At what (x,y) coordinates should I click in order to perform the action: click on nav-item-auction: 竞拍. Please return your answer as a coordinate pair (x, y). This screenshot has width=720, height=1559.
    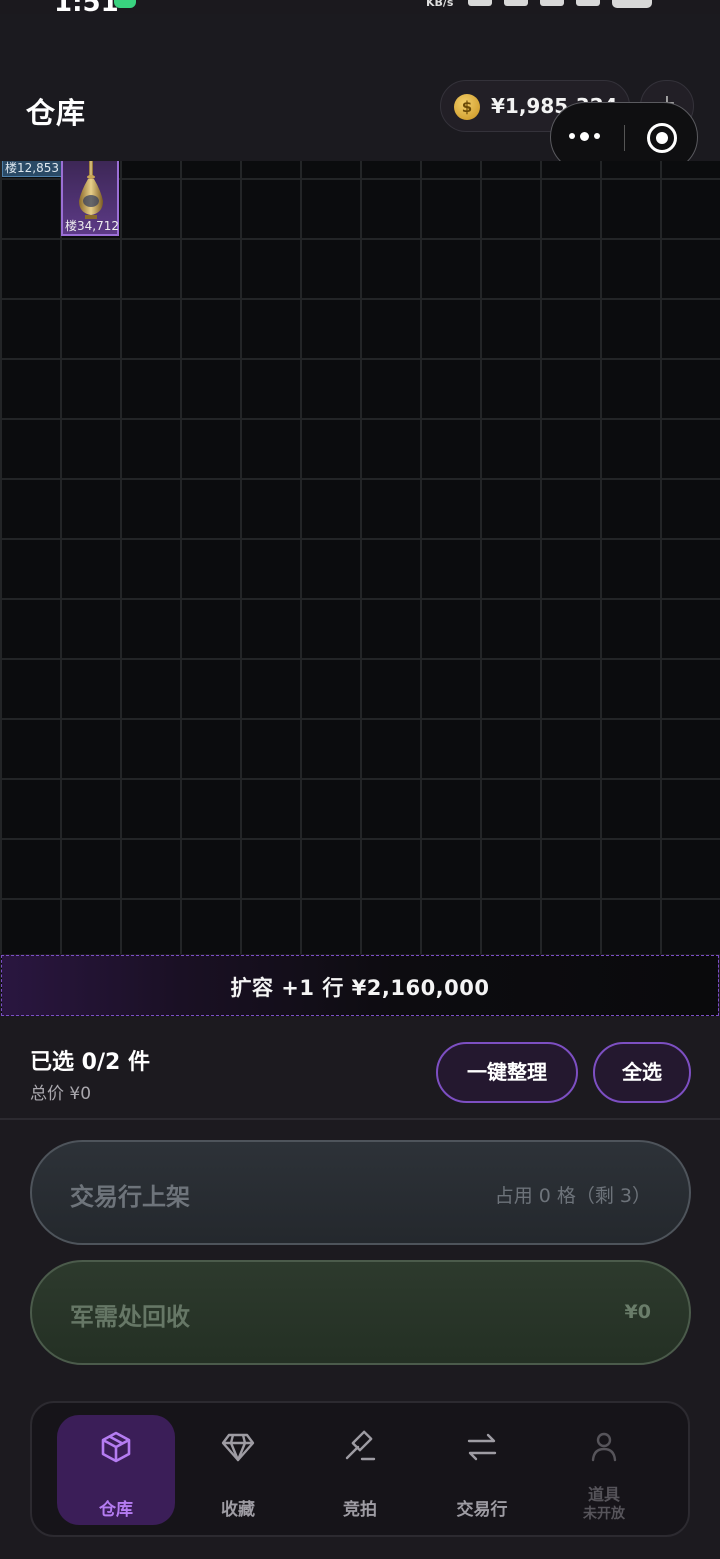
    Looking at the image, I should click on (360, 1470).